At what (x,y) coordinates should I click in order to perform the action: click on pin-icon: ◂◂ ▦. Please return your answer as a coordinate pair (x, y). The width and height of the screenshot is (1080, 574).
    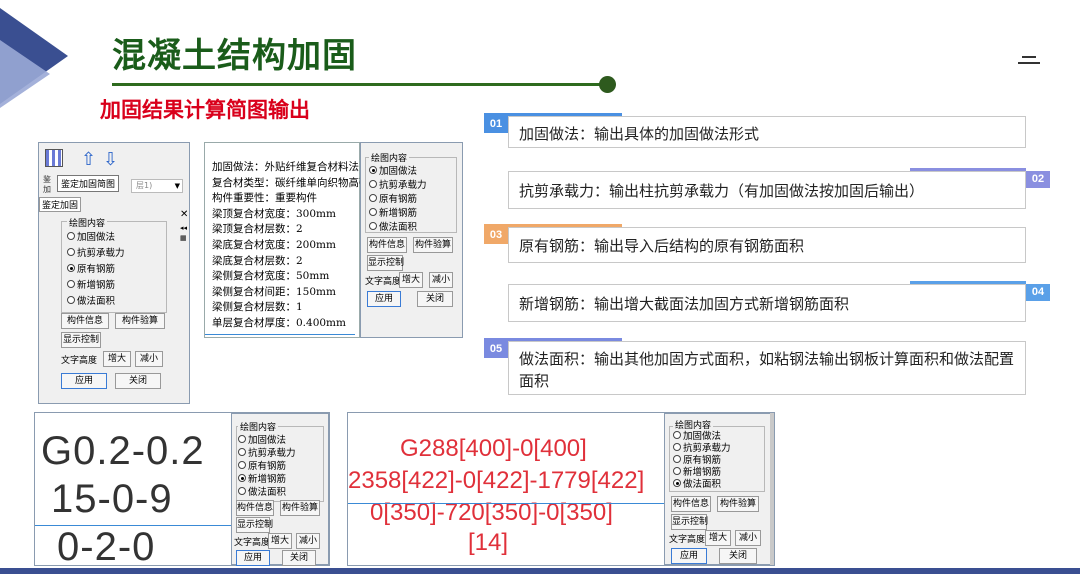
    Looking at the image, I should click on (183, 233).